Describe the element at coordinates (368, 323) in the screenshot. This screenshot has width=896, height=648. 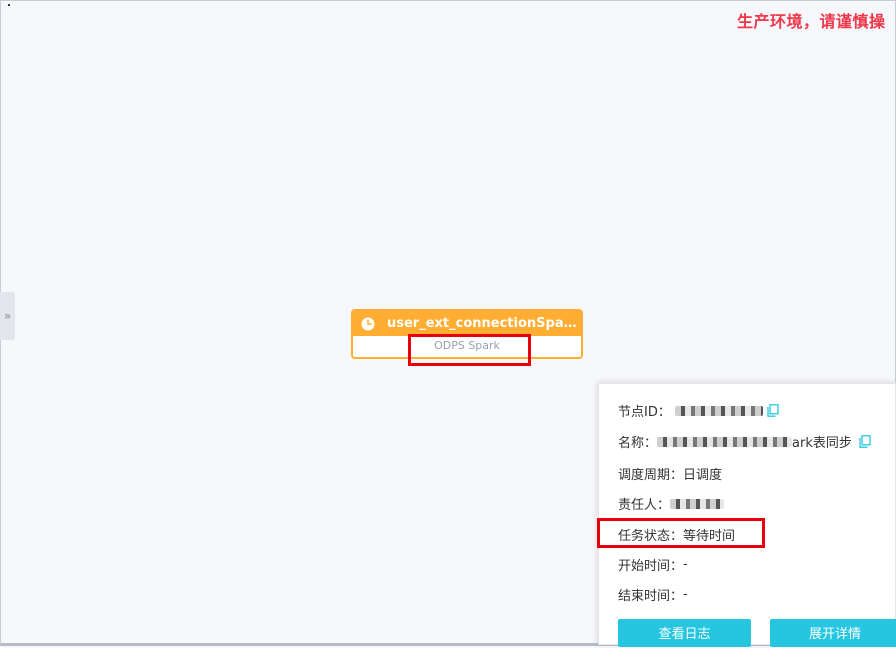
I see `clock-icon` at that location.